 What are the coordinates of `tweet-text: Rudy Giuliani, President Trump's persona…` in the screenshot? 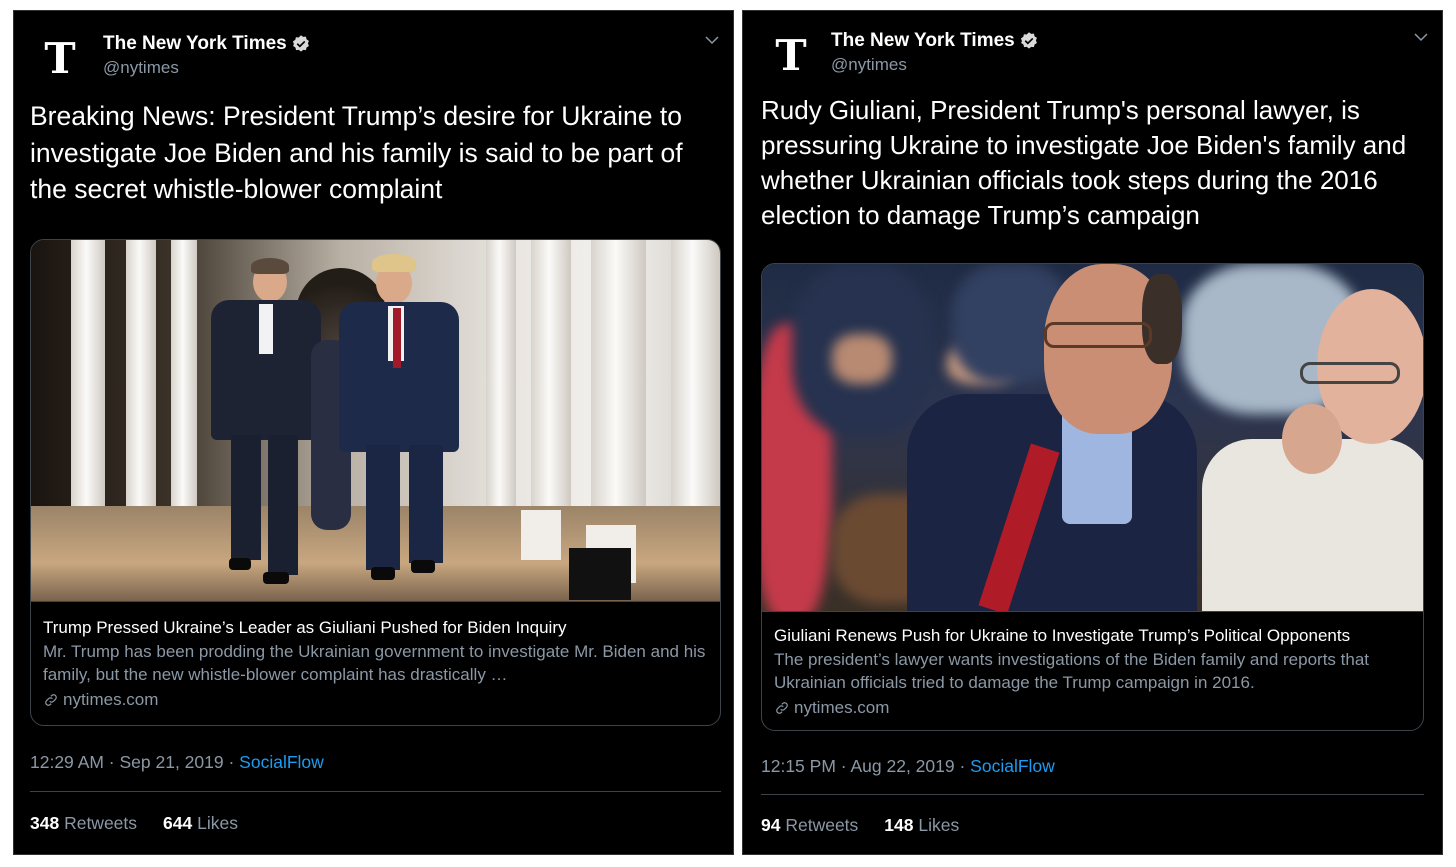 It's located at (1084, 162).